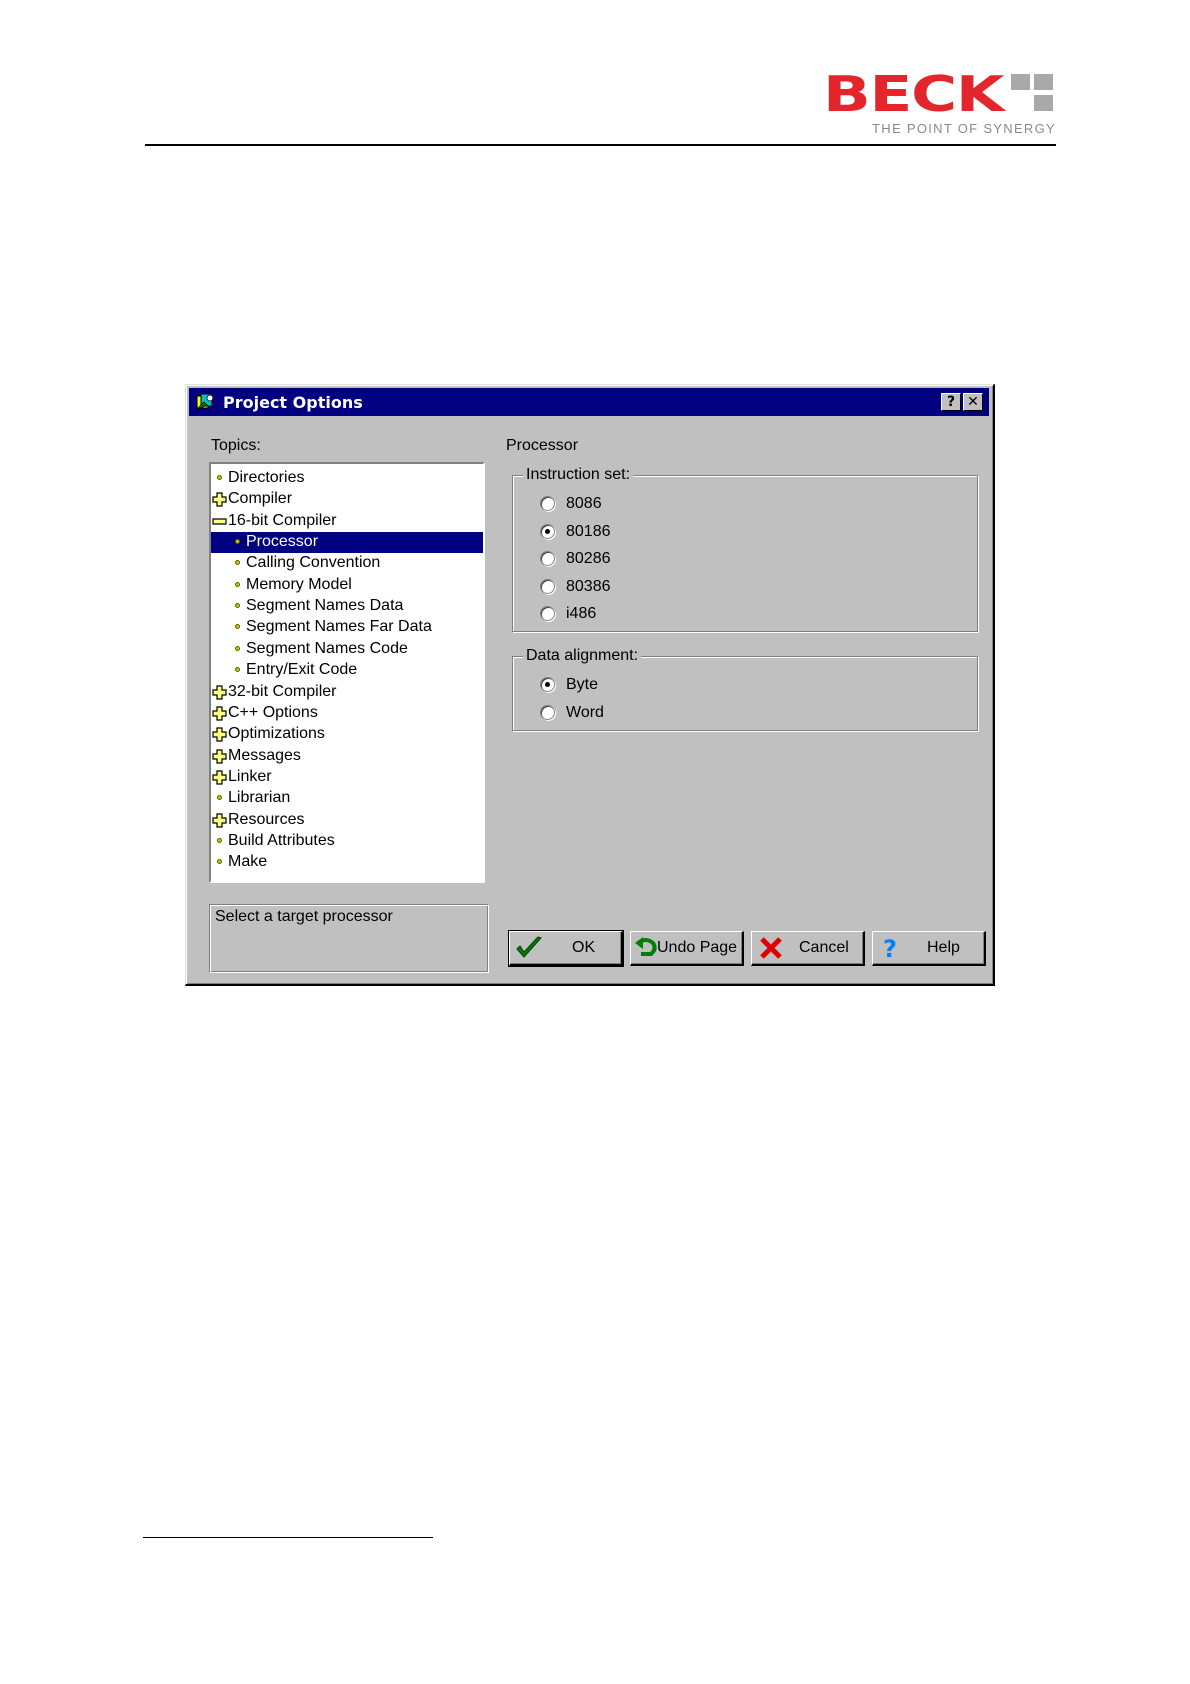  Describe the element at coordinates (943, 947) in the screenshot. I see `help-label: Help` at that location.